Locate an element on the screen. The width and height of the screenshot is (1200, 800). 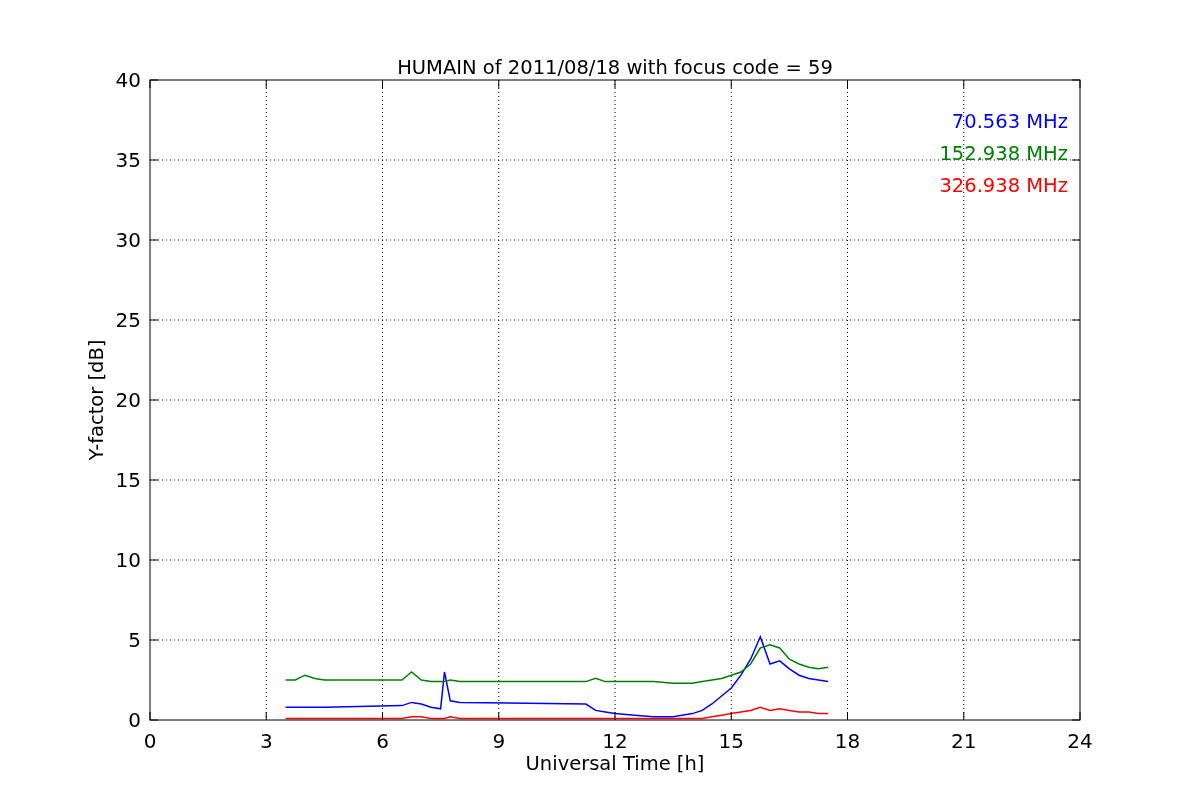
x-tick-label: 6 is located at coordinates (382, 741).